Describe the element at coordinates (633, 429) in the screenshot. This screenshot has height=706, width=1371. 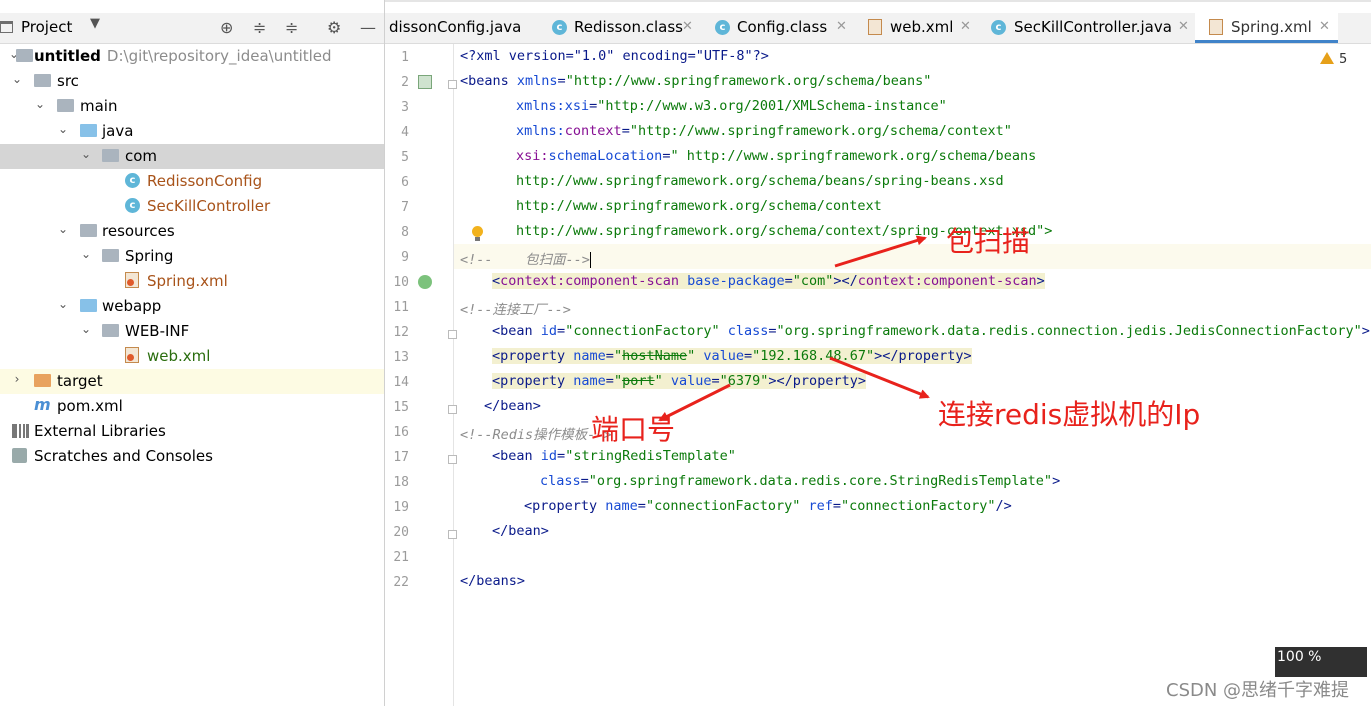
I see `annotation-port: 端口号` at that location.